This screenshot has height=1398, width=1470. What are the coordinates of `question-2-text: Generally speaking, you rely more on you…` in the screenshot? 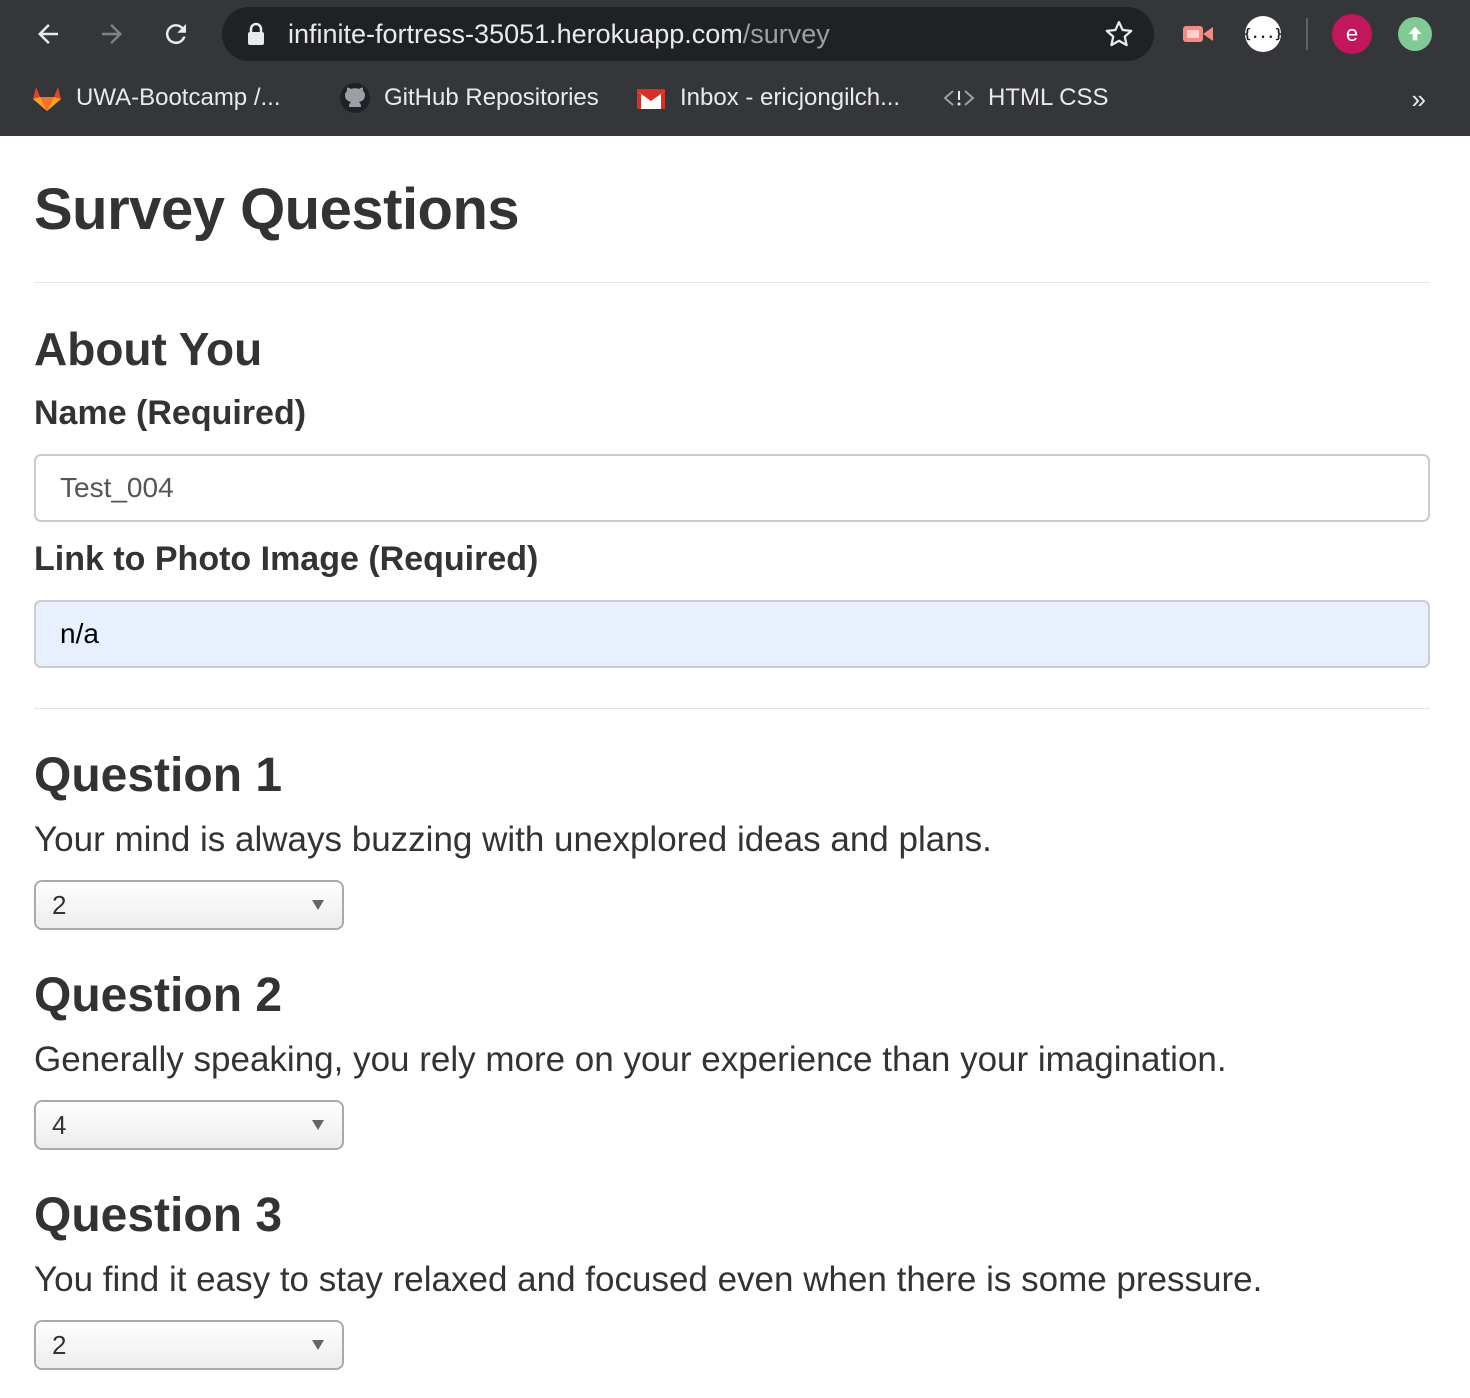 It's located at (630, 1059).